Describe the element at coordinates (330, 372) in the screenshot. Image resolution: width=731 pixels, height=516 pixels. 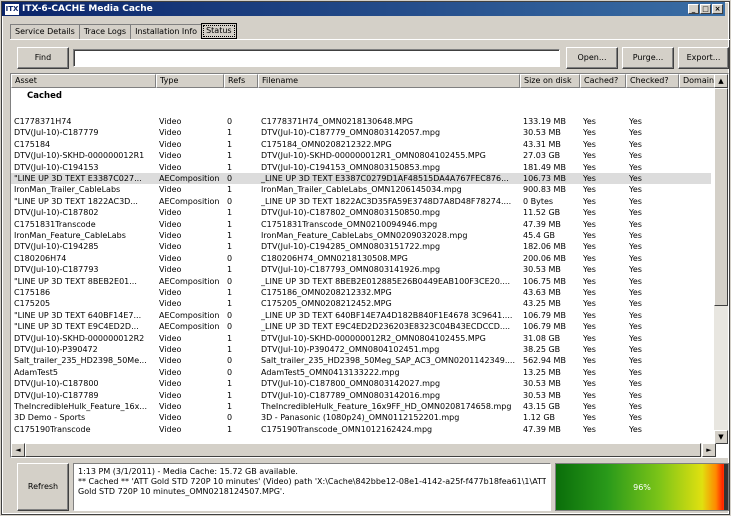
I see `table-cell: AdamTest5_OMN0413133222.mpg` at that location.